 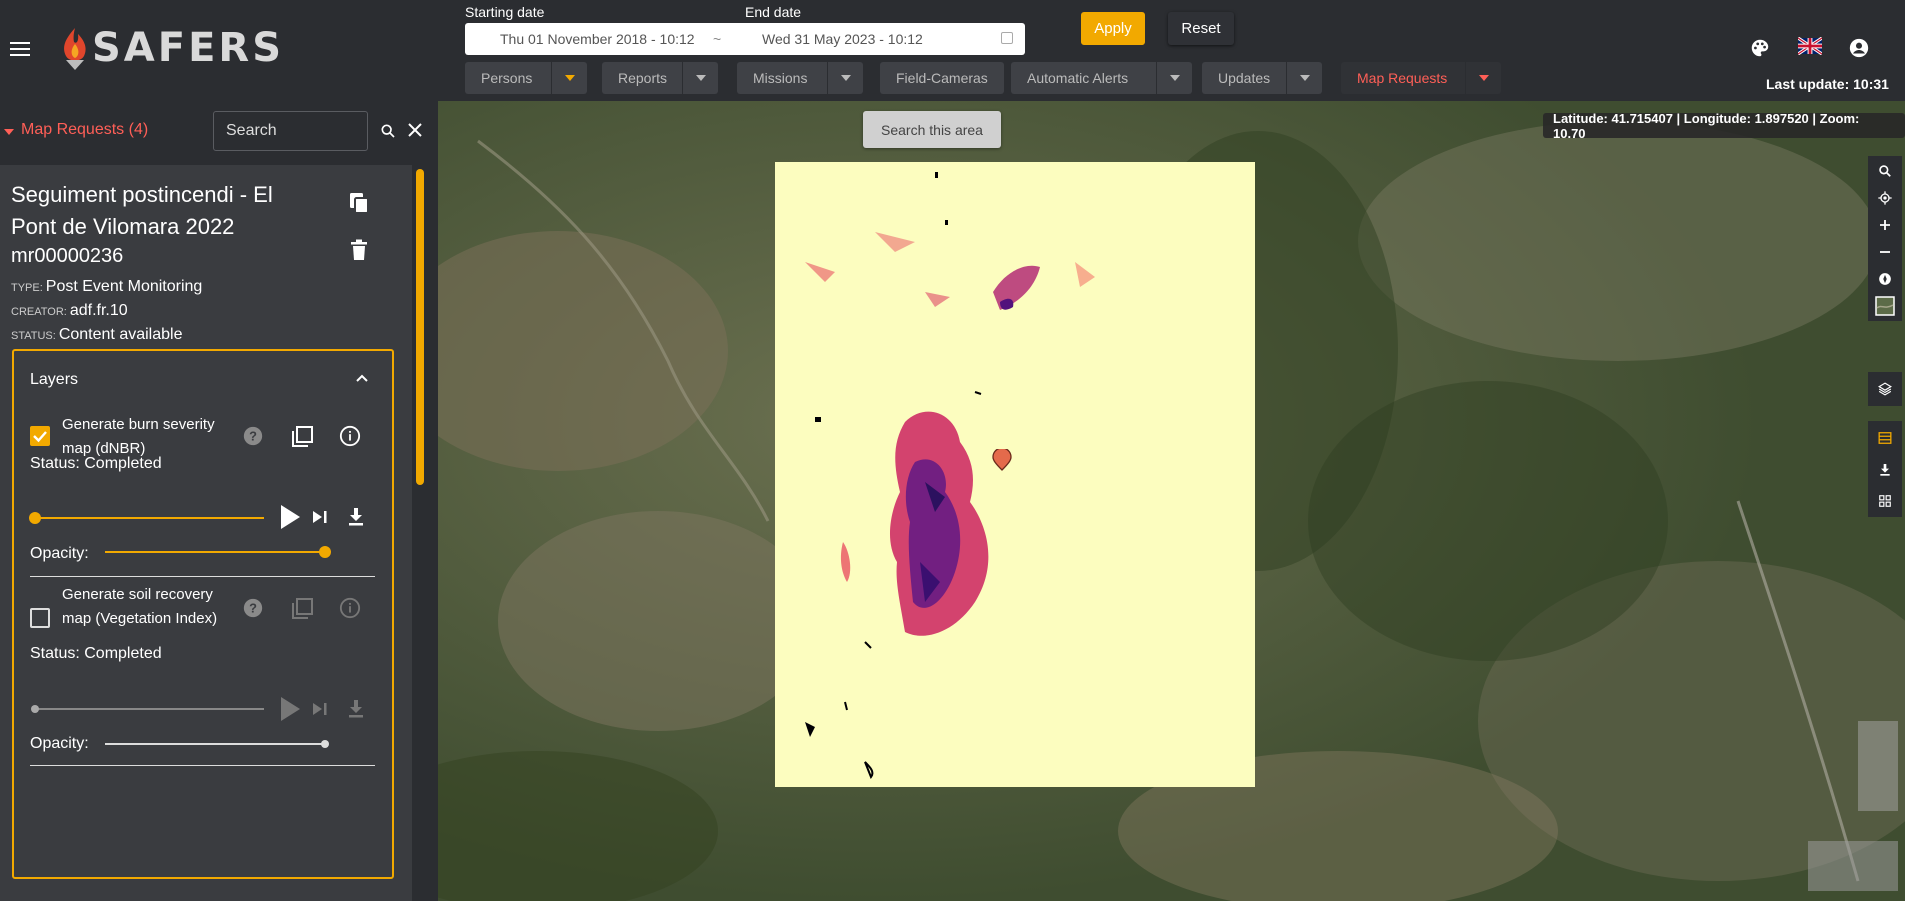 What do you see at coordinates (1402, 78) in the screenshot?
I see `tab-label: Map Requests` at bounding box center [1402, 78].